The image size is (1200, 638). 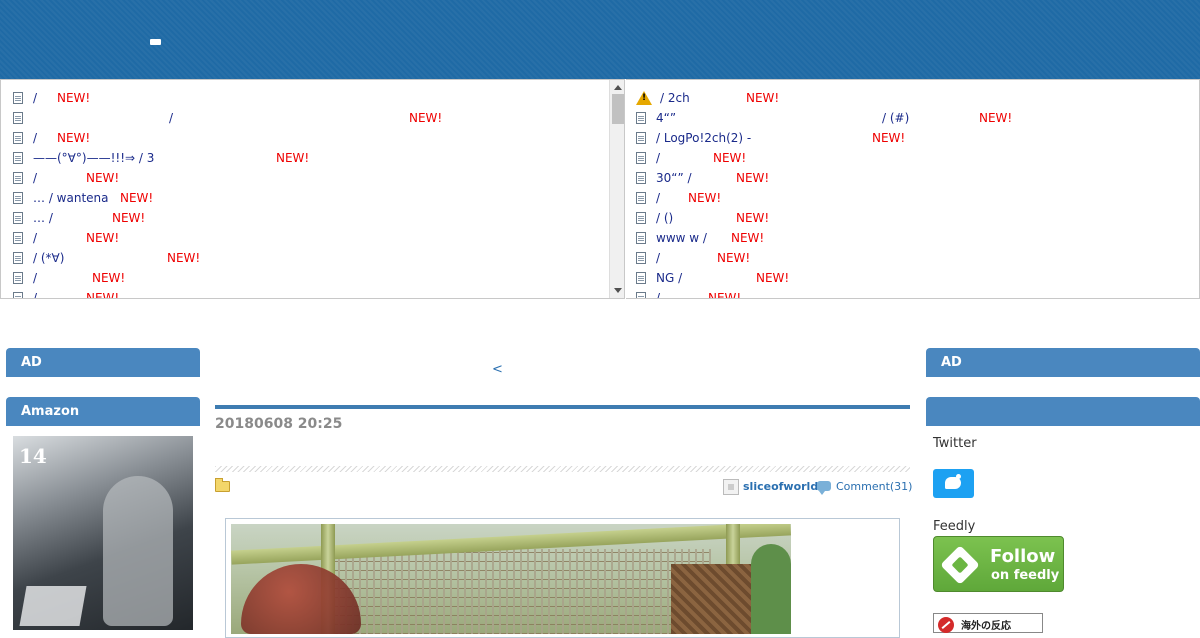 What do you see at coordinates (222, 485) in the screenshot?
I see `folder-icon` at bounding box center [222, 485].